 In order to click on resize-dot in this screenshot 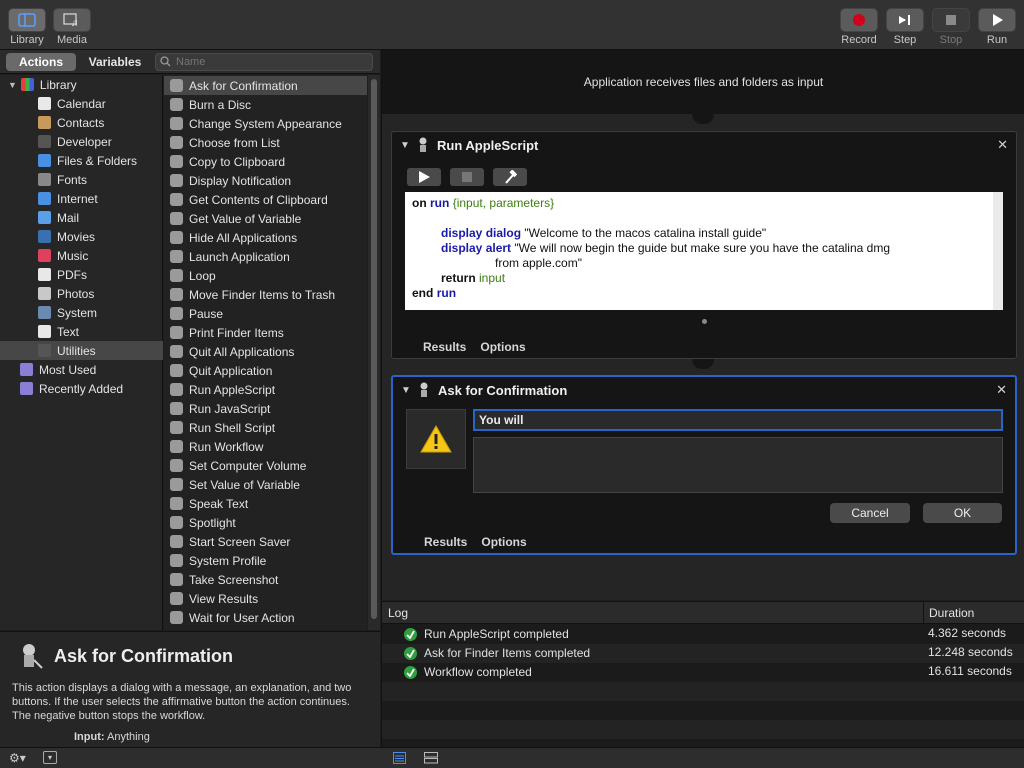, I will do `click(704, 321)`.